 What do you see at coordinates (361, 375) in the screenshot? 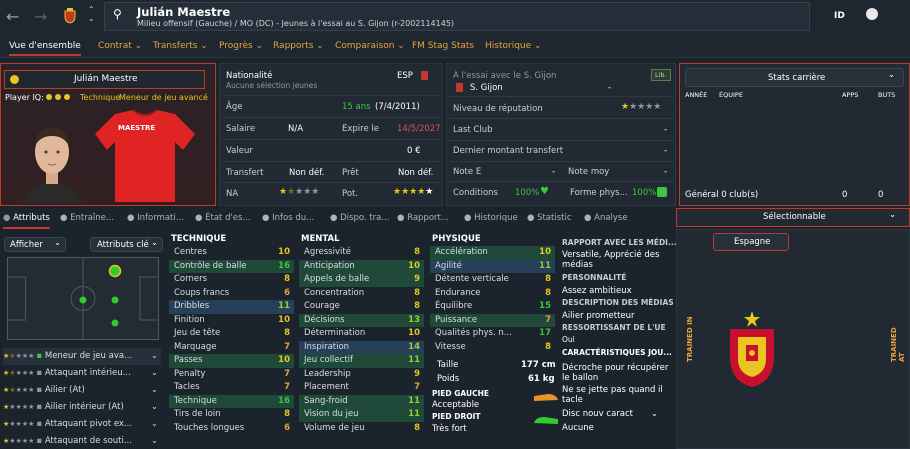
I see `attribute-row: Leadership 9` at bounding box center [361, 375].